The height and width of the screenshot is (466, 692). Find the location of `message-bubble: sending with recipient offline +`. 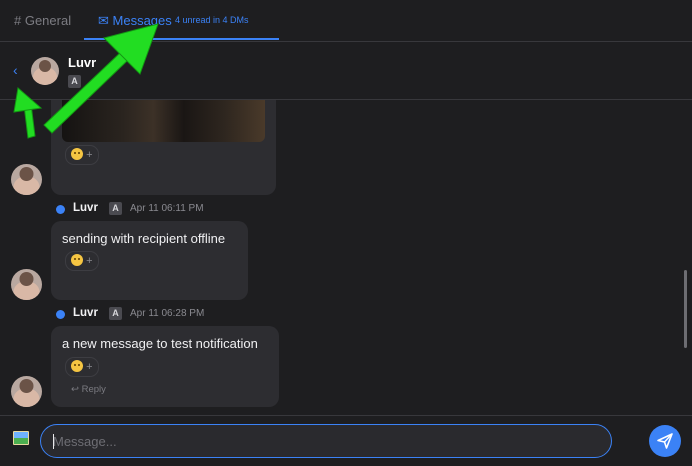

message-bubble: sending with recipient offline + is located at coordinates (149, 260).